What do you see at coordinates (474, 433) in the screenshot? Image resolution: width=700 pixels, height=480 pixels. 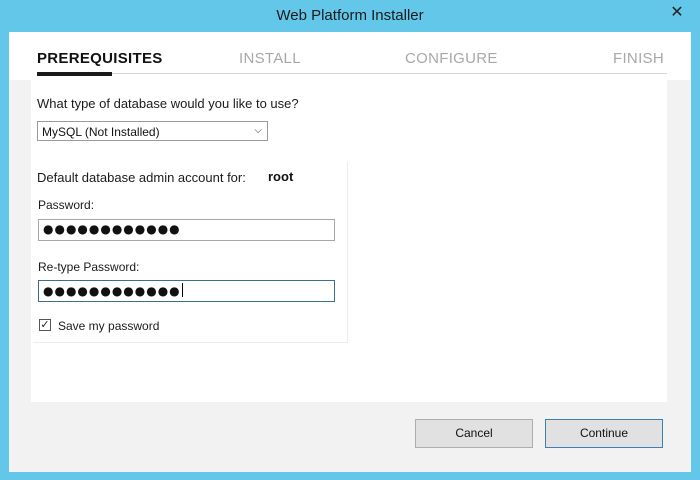 I see `cancel-button: Cancel` at bounding box center [474, 433].